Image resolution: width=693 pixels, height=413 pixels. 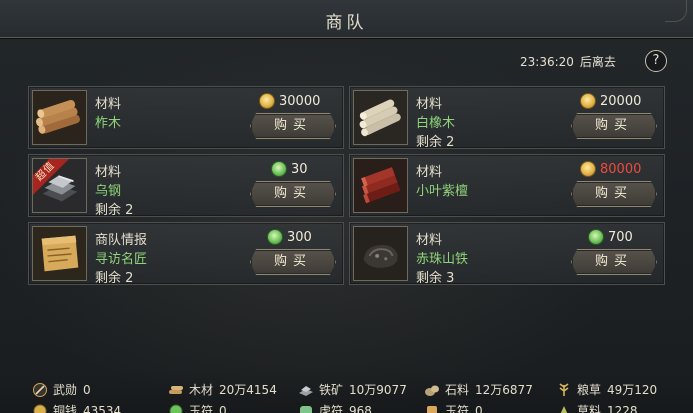 I want to click on resource-tiger: 虎符 968, so click(x=335, y=407).